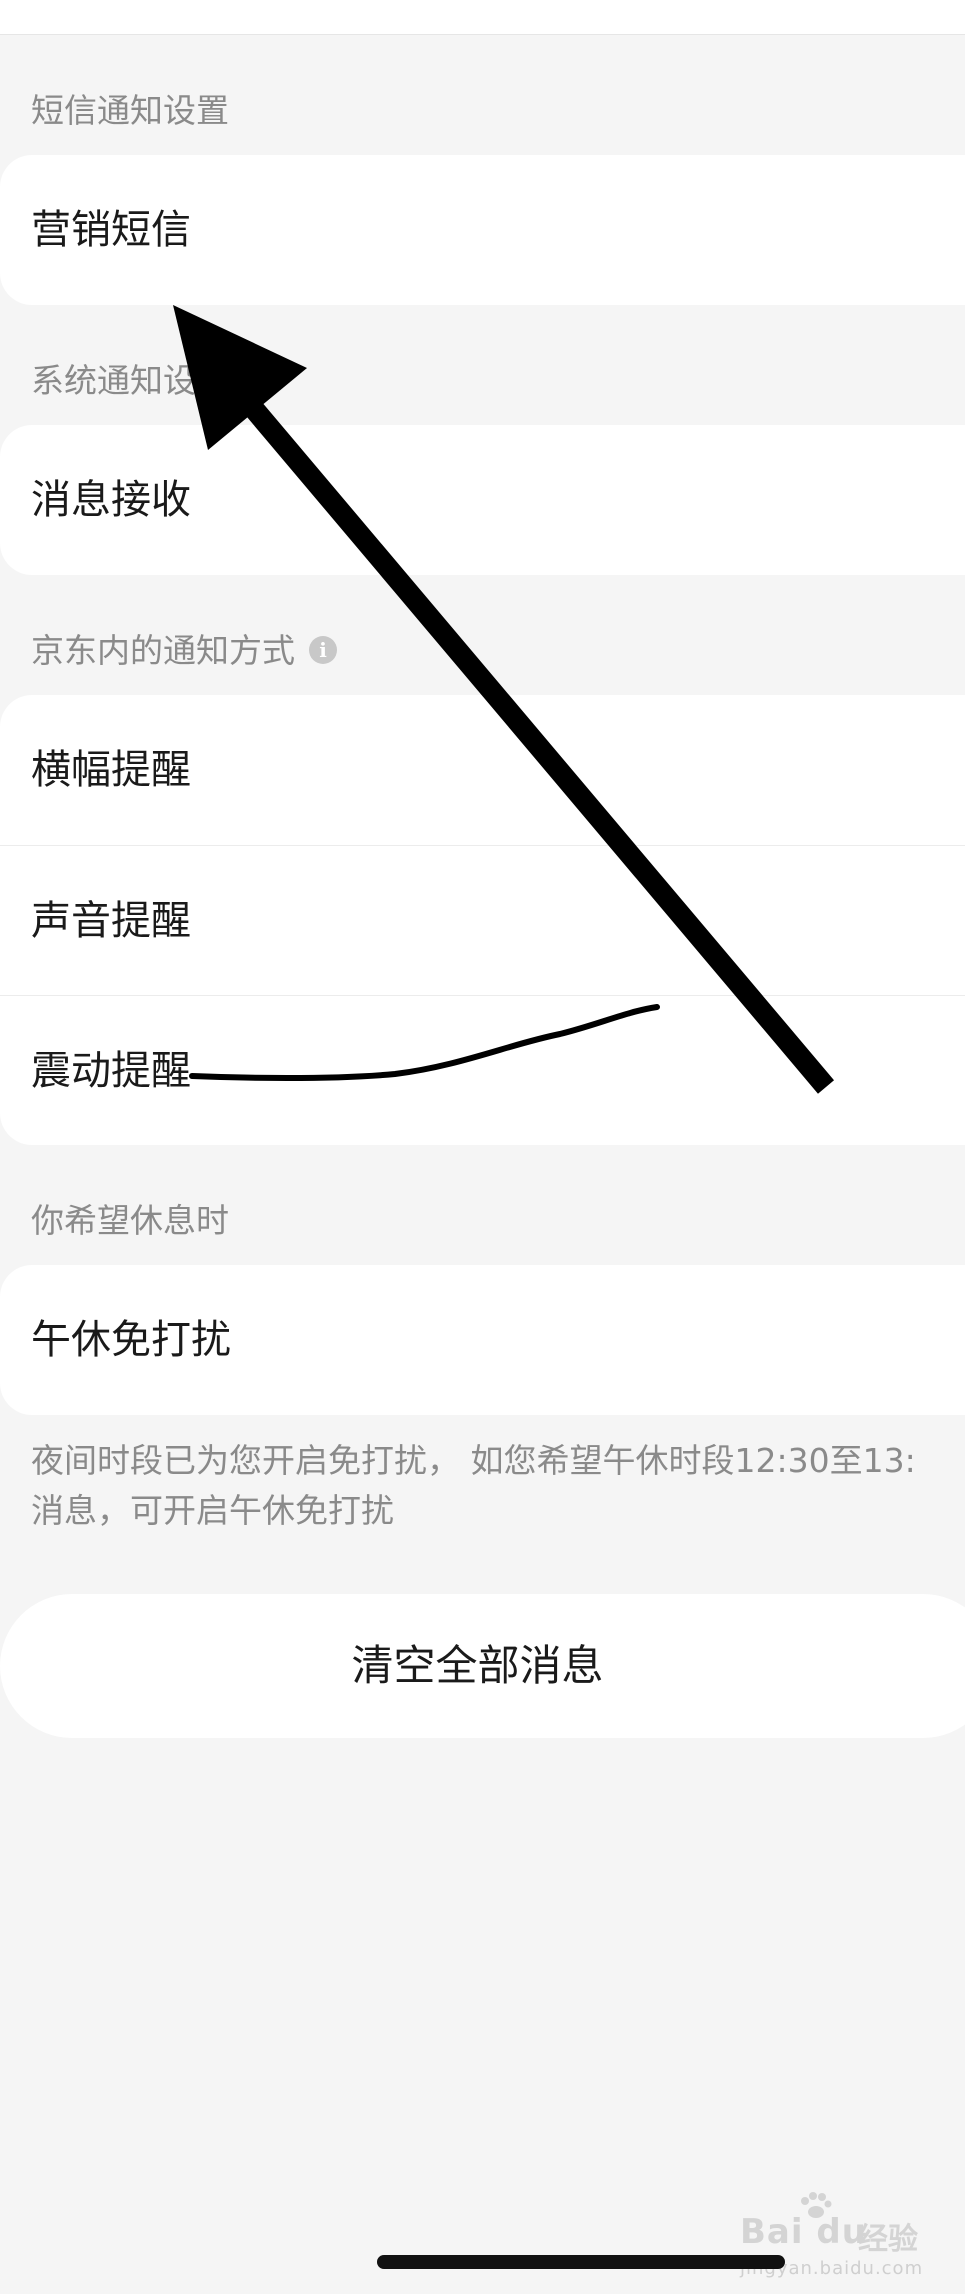  What do you see at coordinates (803, 2232) in the screenshot?
I see `watermark-logo: Bai du` at bounding box center [803, 2232].